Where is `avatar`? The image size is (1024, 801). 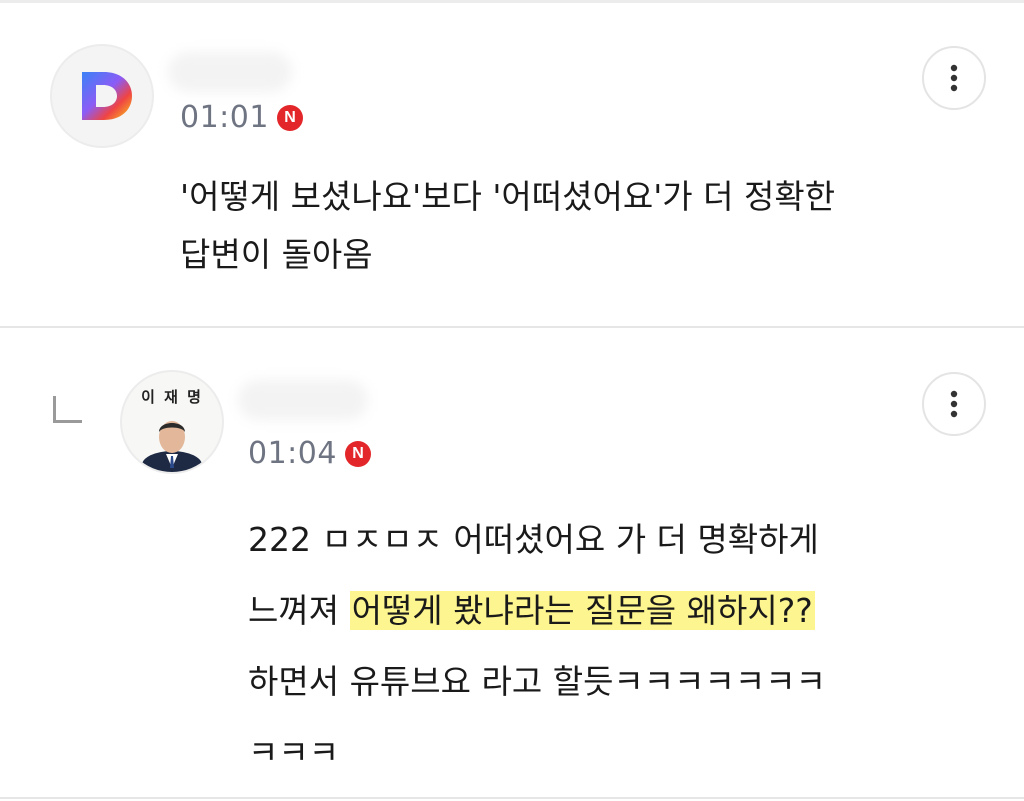 avatar is located at coordinates (102, 96).